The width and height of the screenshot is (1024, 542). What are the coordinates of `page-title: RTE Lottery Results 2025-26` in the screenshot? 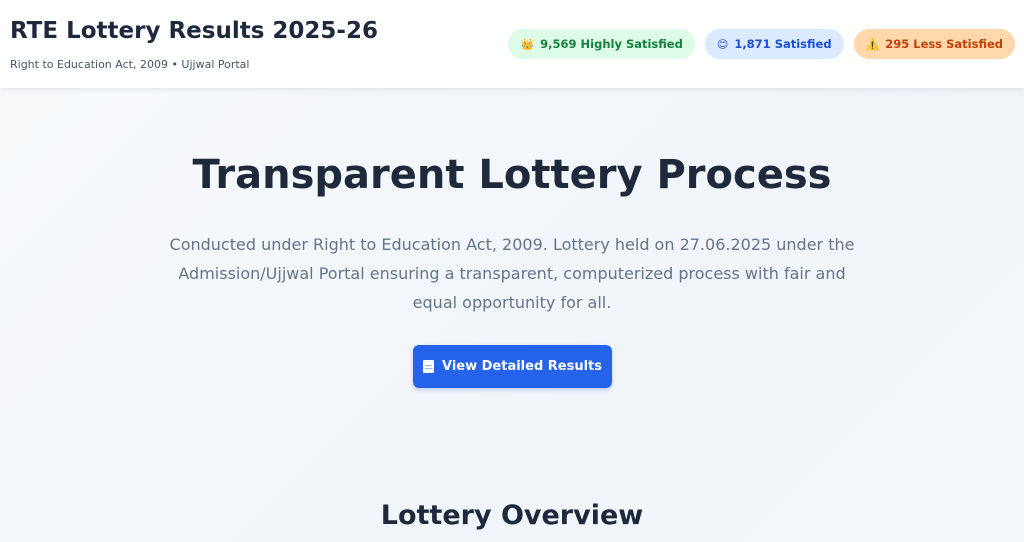 It's located at (194, 31).